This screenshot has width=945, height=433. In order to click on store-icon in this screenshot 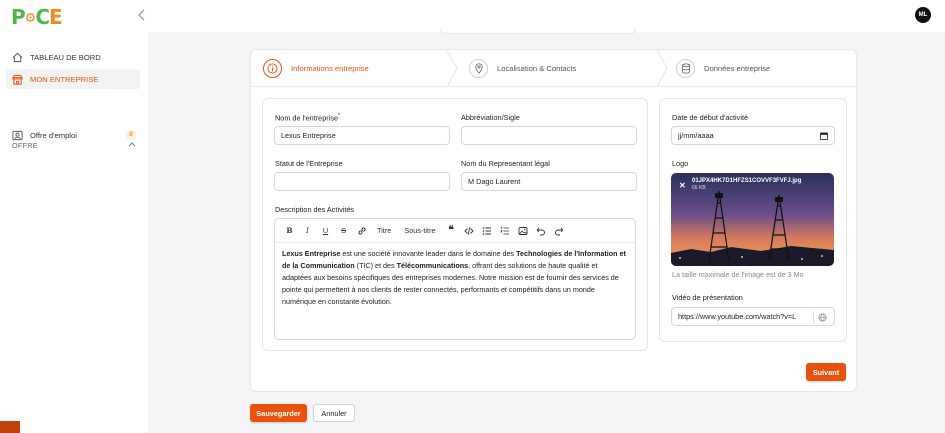, I will do `click(17, 79)`.